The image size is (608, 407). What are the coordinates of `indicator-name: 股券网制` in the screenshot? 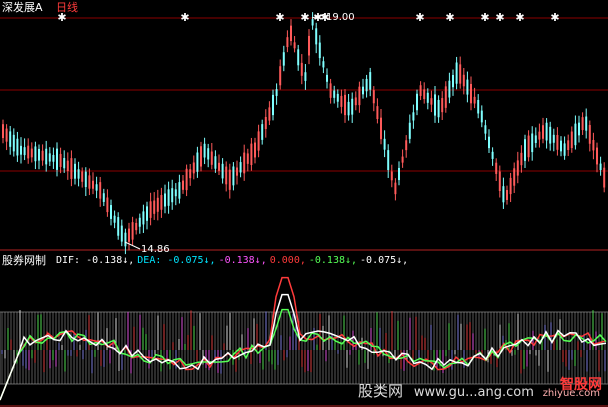 It's located at (24, 261).